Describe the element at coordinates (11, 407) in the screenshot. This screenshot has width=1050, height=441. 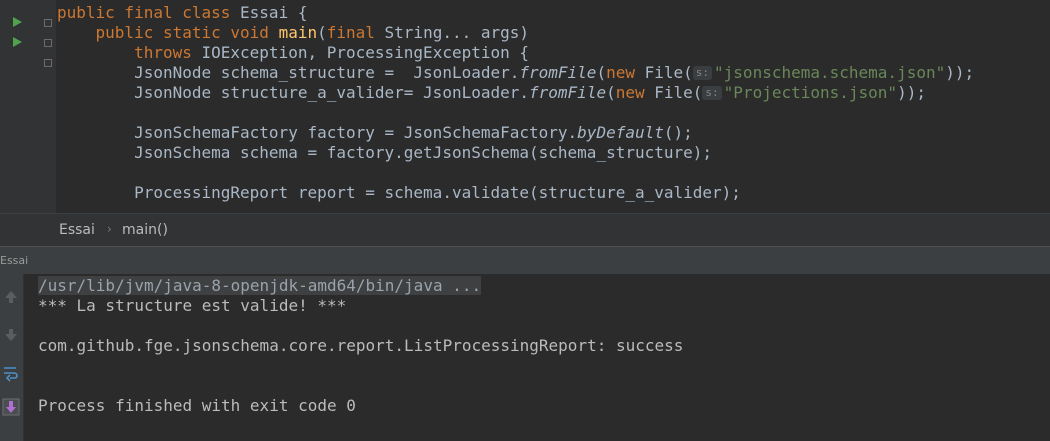
I see `scroll-to-end-icon` at that location.